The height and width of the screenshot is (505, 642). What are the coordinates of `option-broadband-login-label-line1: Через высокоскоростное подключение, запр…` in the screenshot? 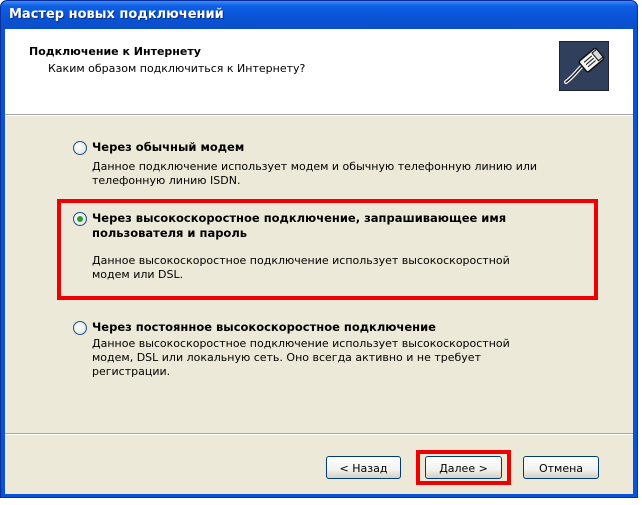 It's located at (299, 218).